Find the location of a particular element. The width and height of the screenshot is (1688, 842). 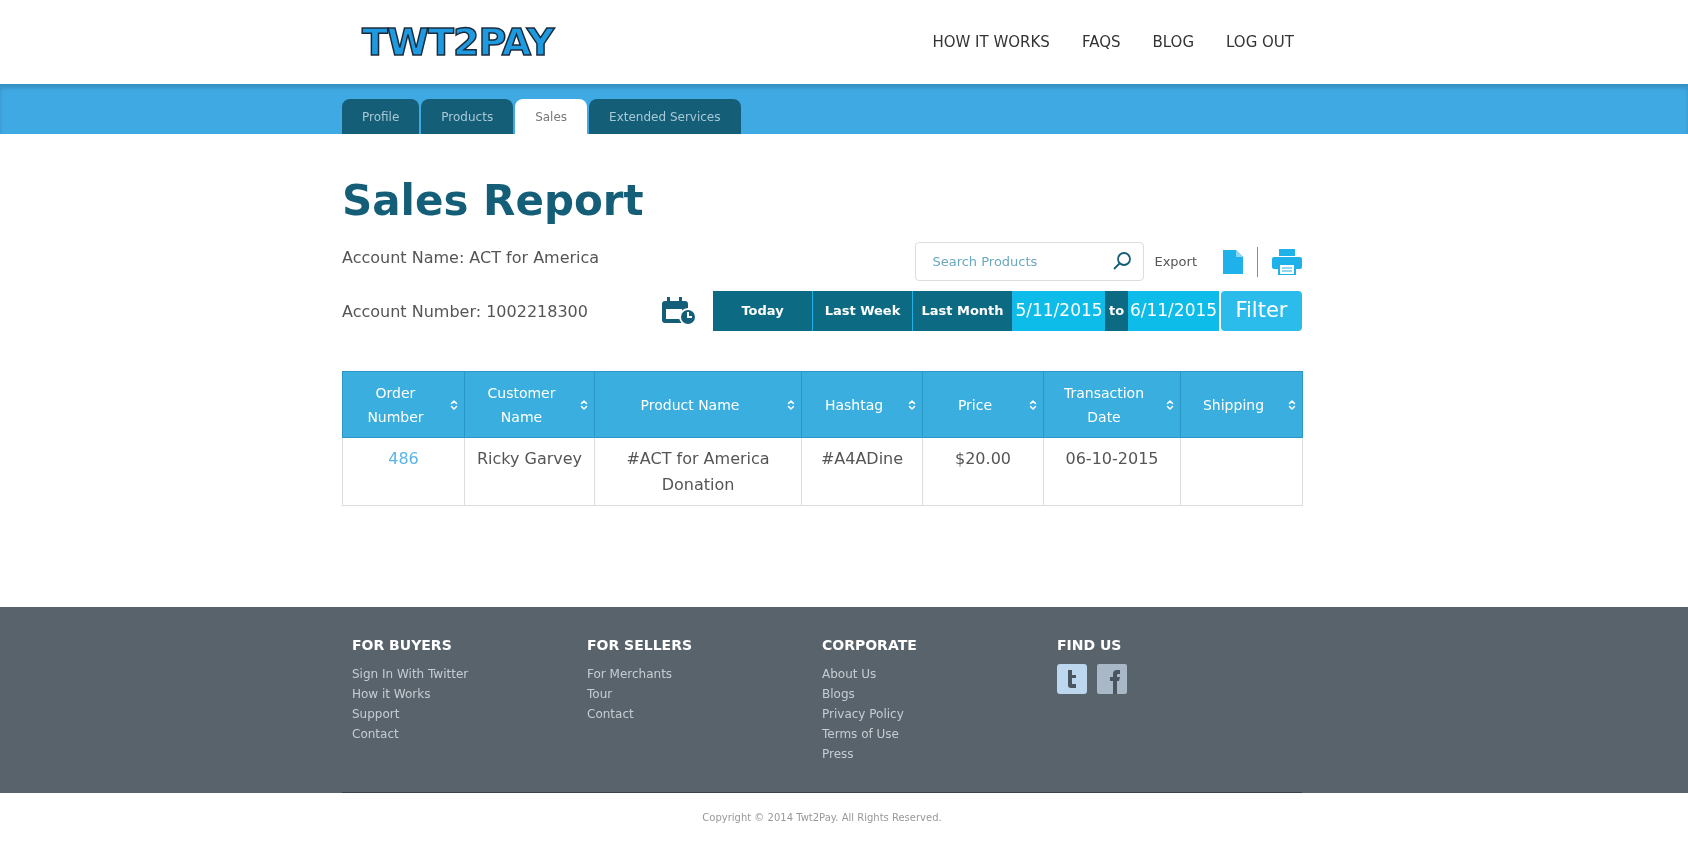

account-number: Account Number: 1002218300 is located at coordinates (465, 312).